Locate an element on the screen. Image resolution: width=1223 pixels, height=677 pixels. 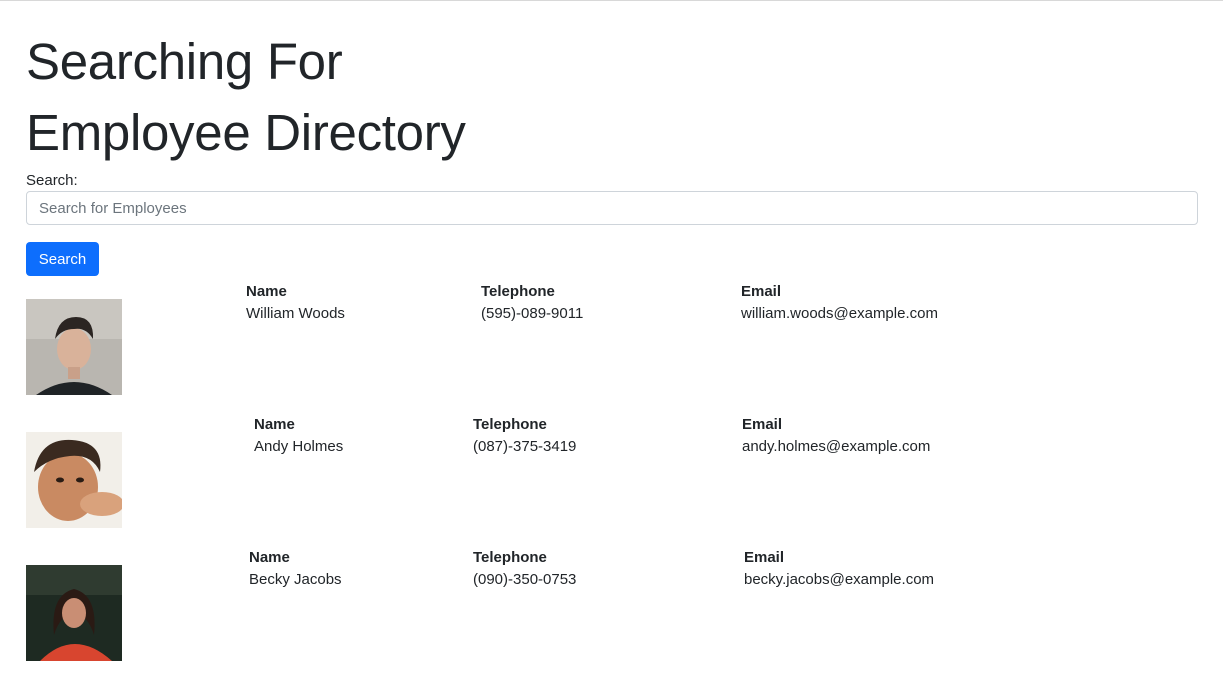
employee-telephone: (090)-350-0753 is located at coordinates (525, 579).